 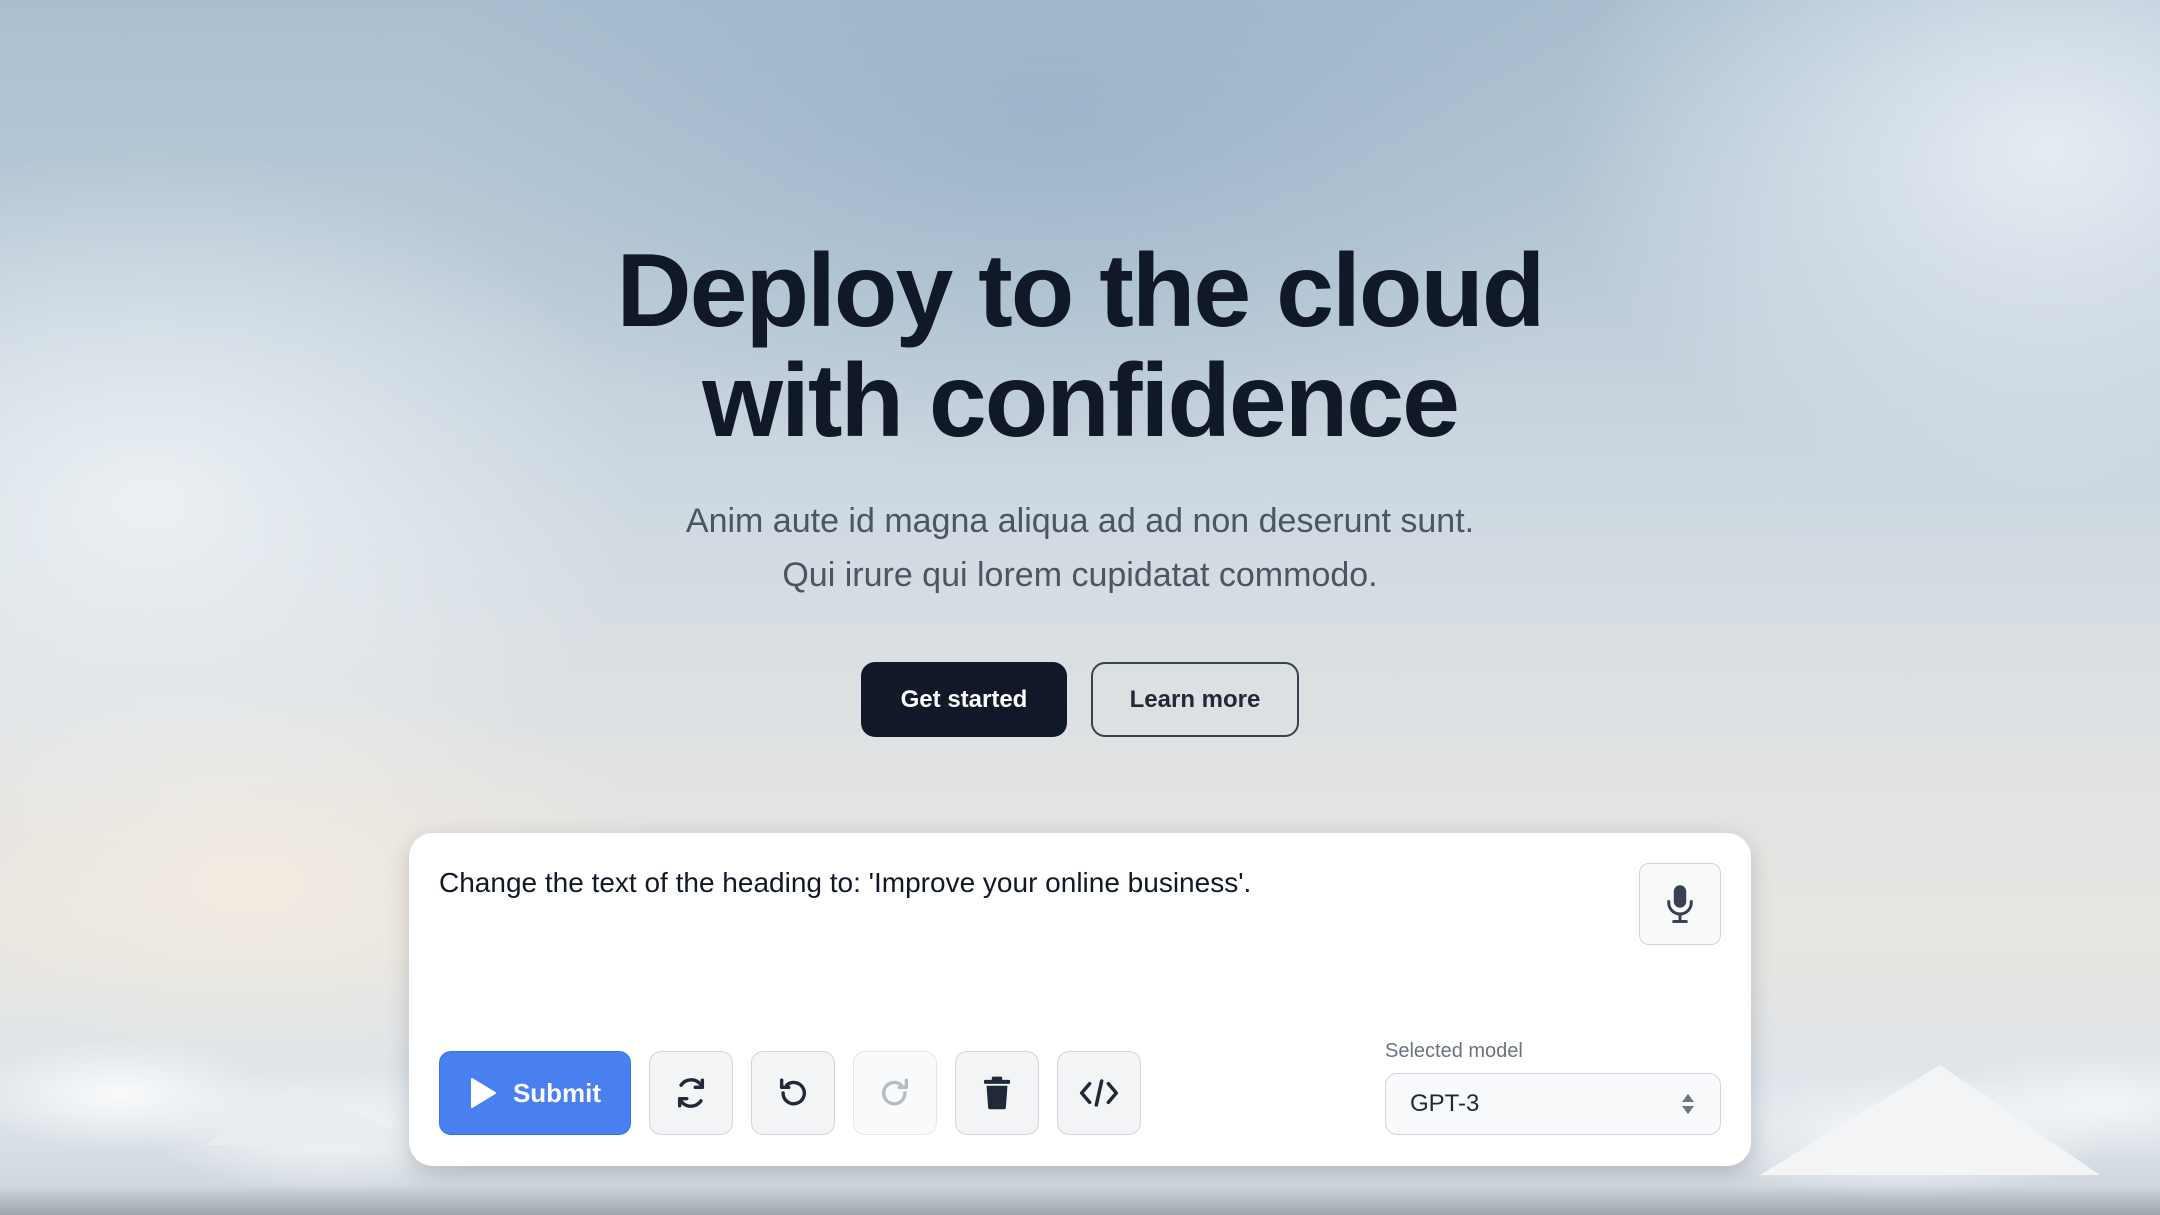 I want to click on microphone-icon, so click(x=1680, y=904).